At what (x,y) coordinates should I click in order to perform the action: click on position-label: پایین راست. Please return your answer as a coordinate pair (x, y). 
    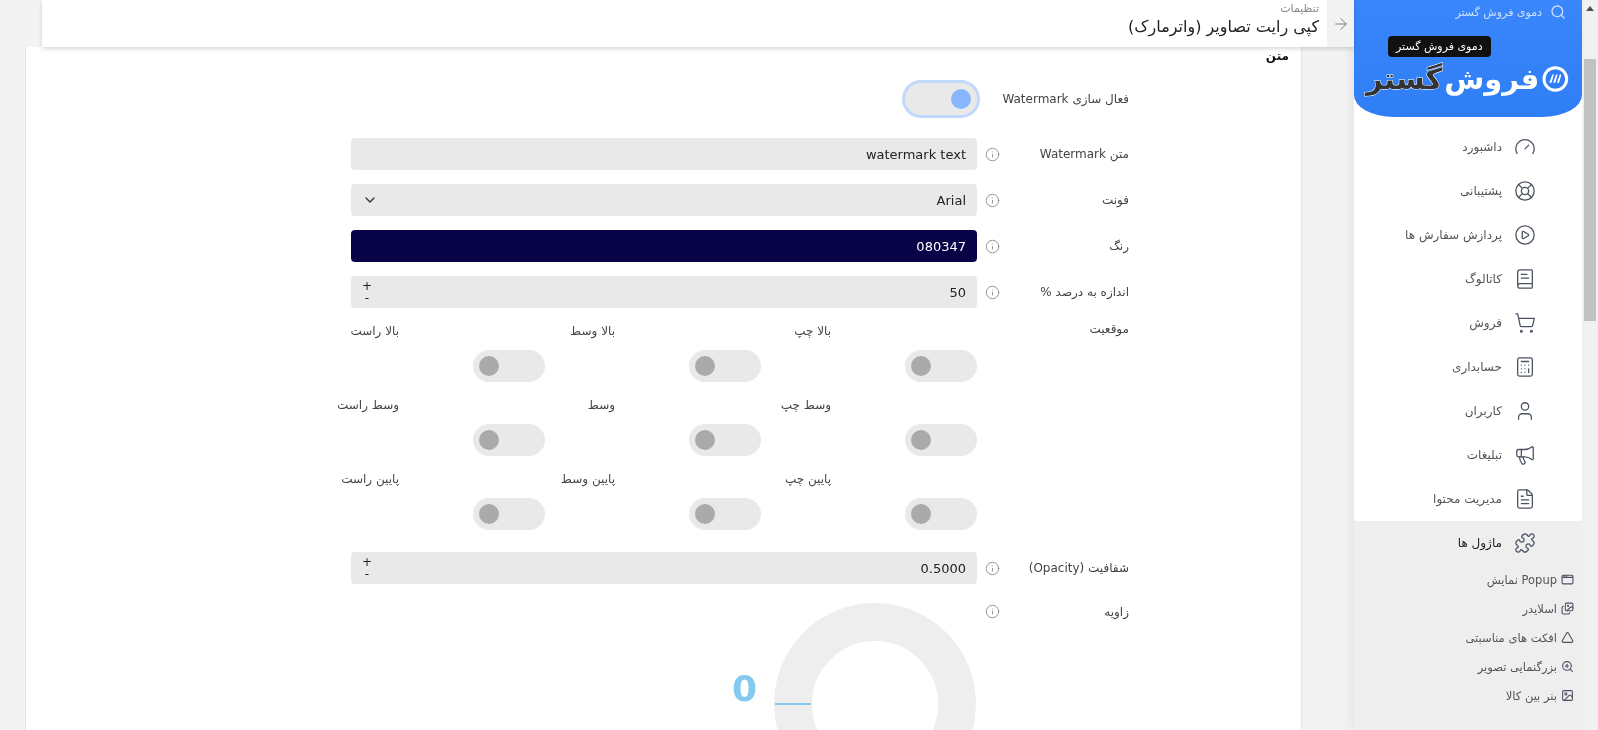
    Looking at the image, I should click on (370, 479).